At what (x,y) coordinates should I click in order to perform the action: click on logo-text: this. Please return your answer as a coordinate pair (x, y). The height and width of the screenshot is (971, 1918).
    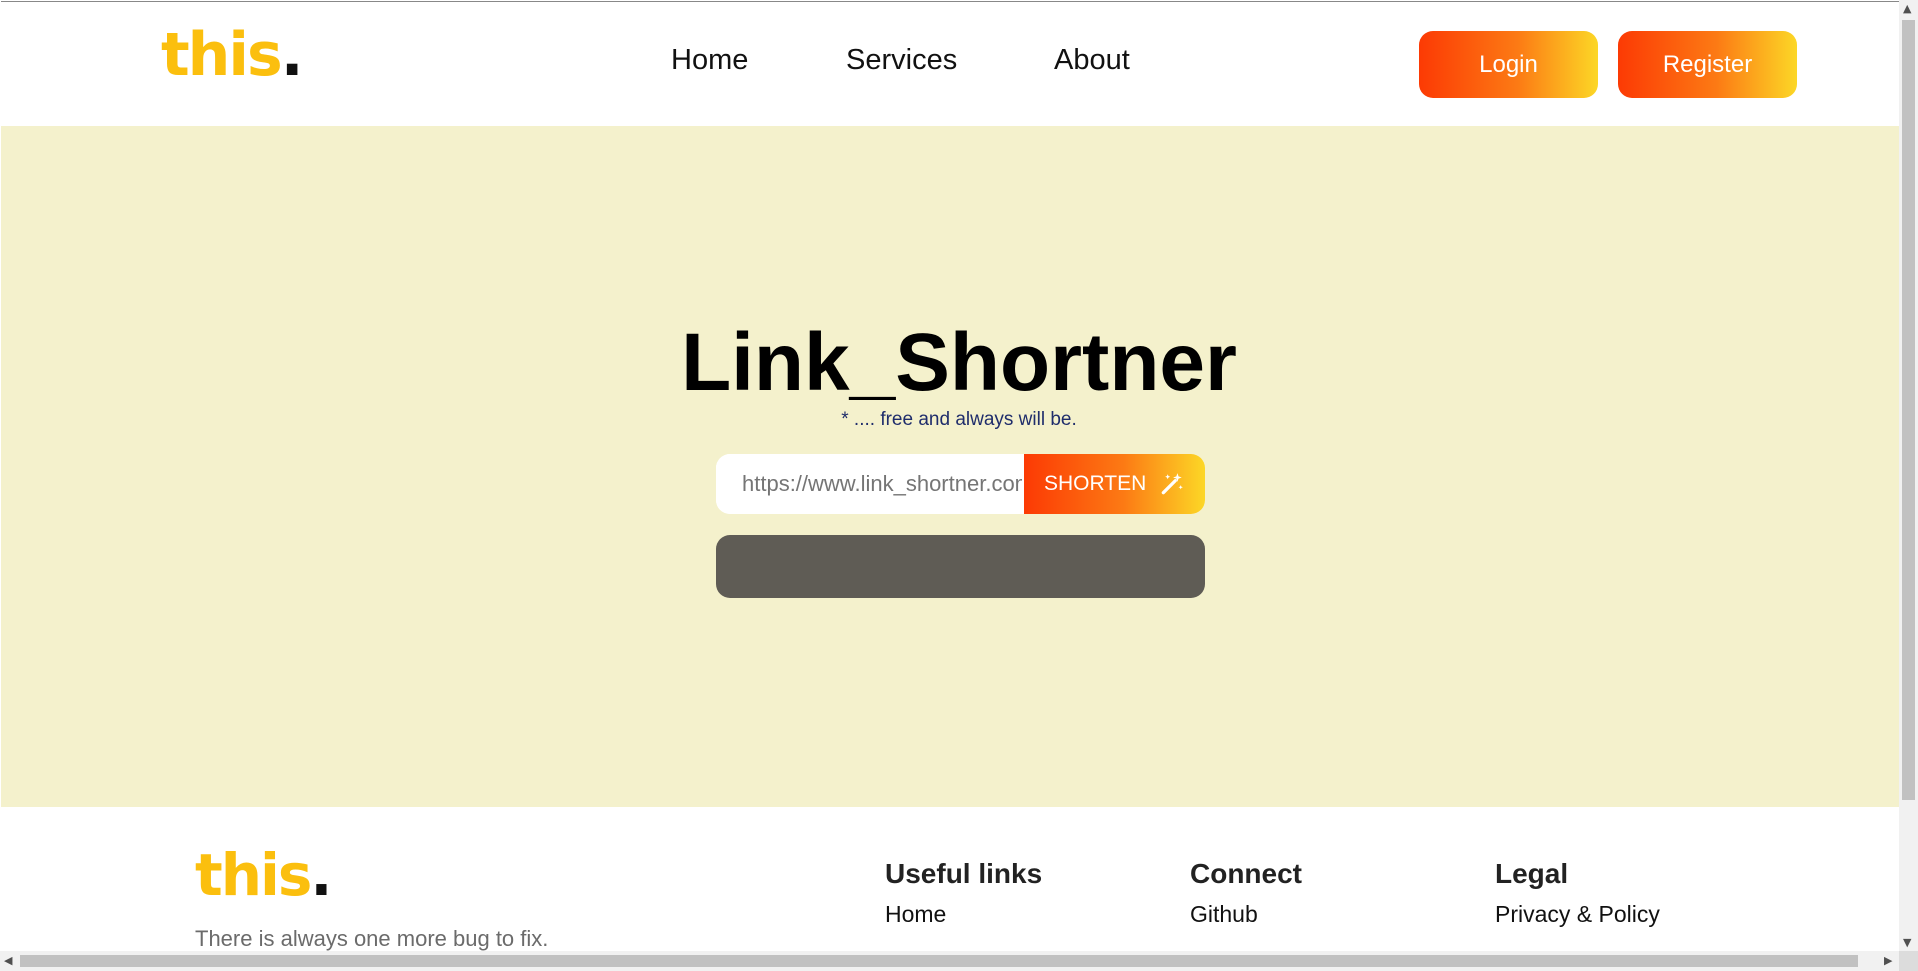
    Looking at the image, I should click on (222, 55).